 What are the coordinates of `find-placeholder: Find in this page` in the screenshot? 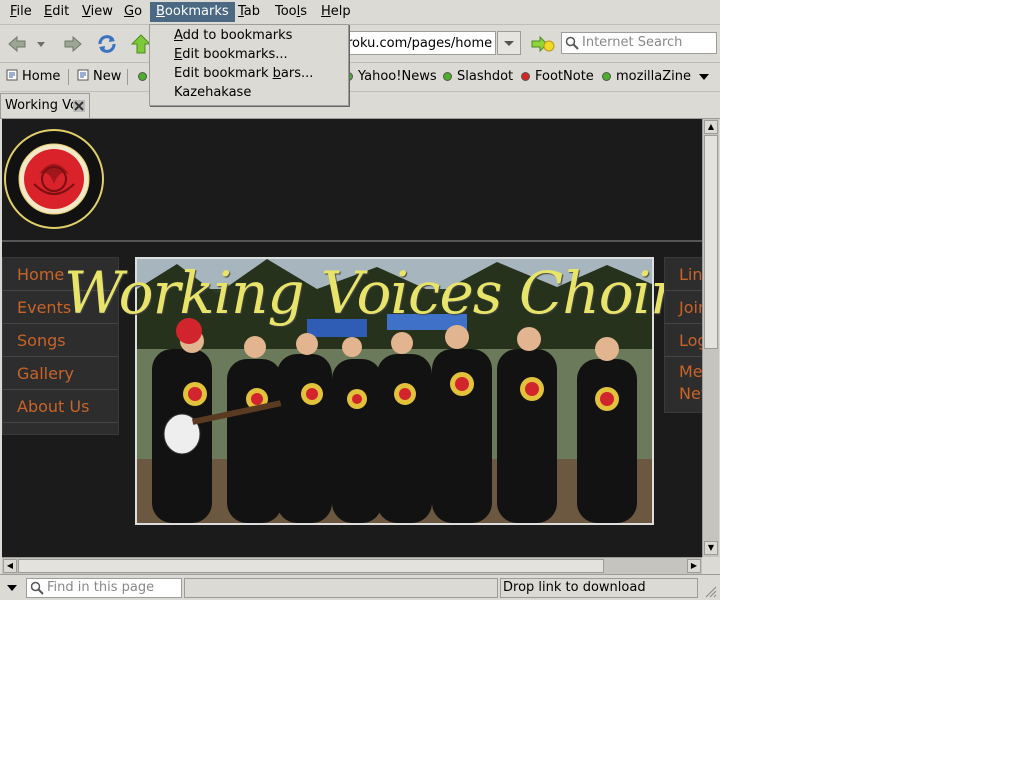 It's located at (101, 587).